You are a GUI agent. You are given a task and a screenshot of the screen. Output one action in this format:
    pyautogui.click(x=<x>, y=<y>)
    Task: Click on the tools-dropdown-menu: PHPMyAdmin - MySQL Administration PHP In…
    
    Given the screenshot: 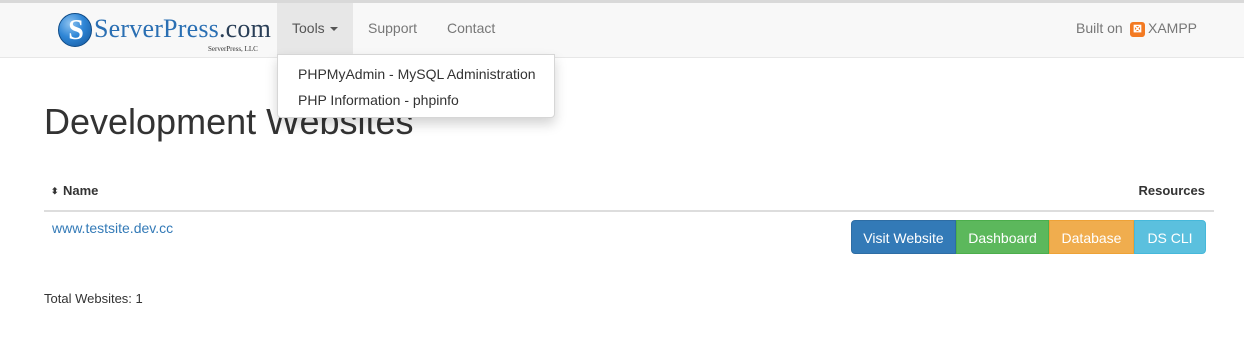 What is the action you would take?
    pyautogui.click(x=416, y=86)
    